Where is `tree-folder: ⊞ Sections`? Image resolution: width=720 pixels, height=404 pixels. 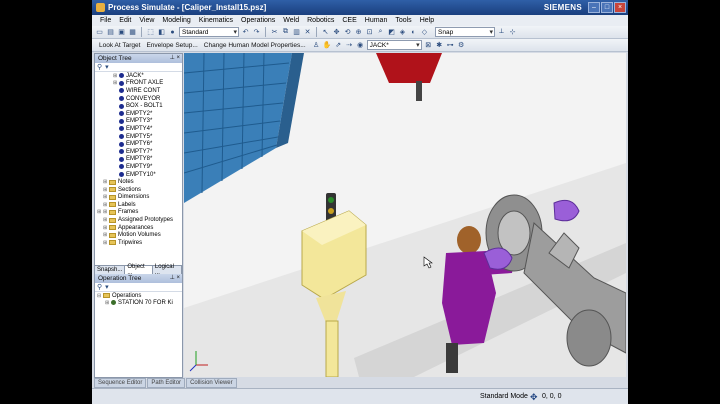
tree-folder: ⊞ Sections is located at coordinates (138, 190).